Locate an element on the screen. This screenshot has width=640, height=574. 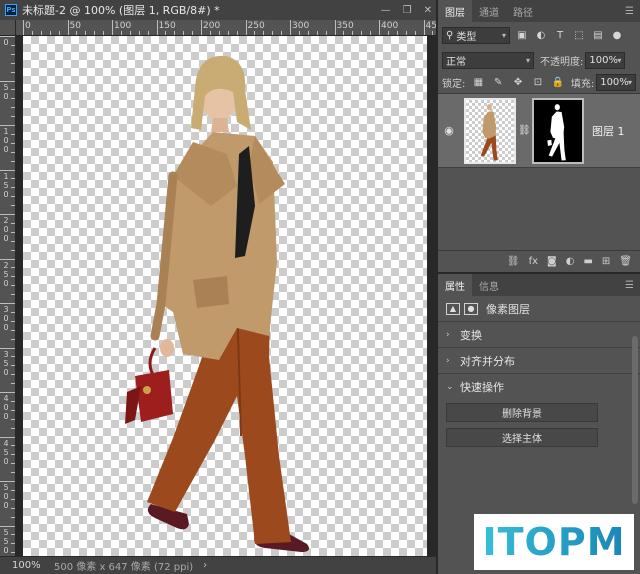
folder-icon: ▬ is located at coordinates (587, 261).